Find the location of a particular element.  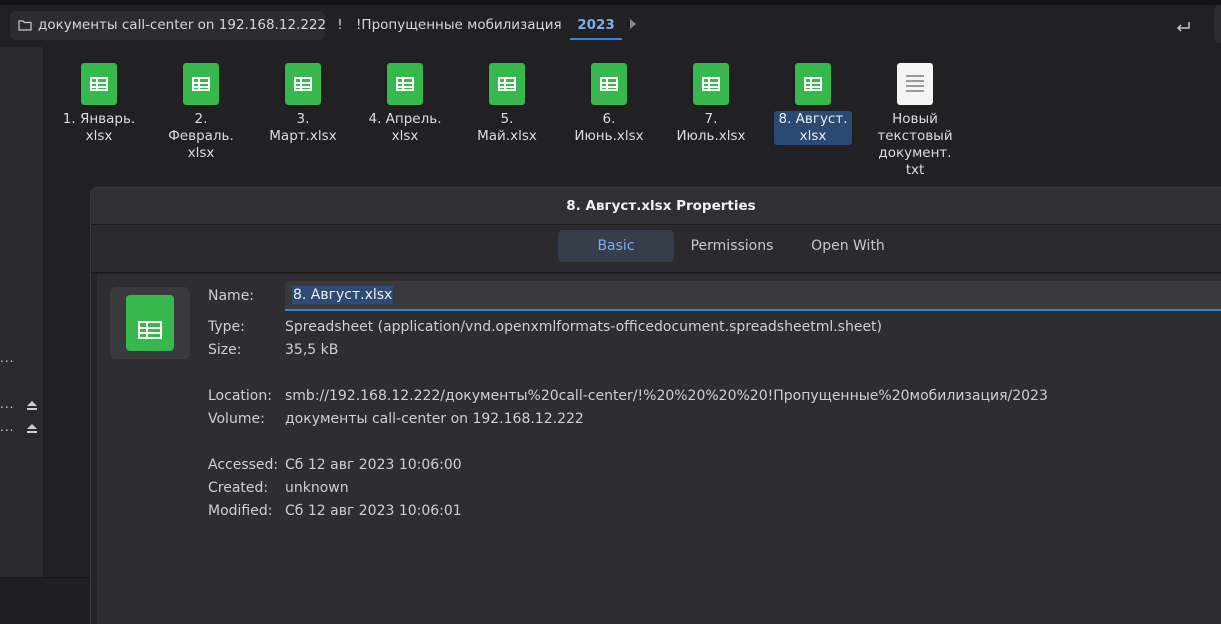

breadcrumb-root: документы call-center on 192.168.12.222 is located at coordinates (168, 25).